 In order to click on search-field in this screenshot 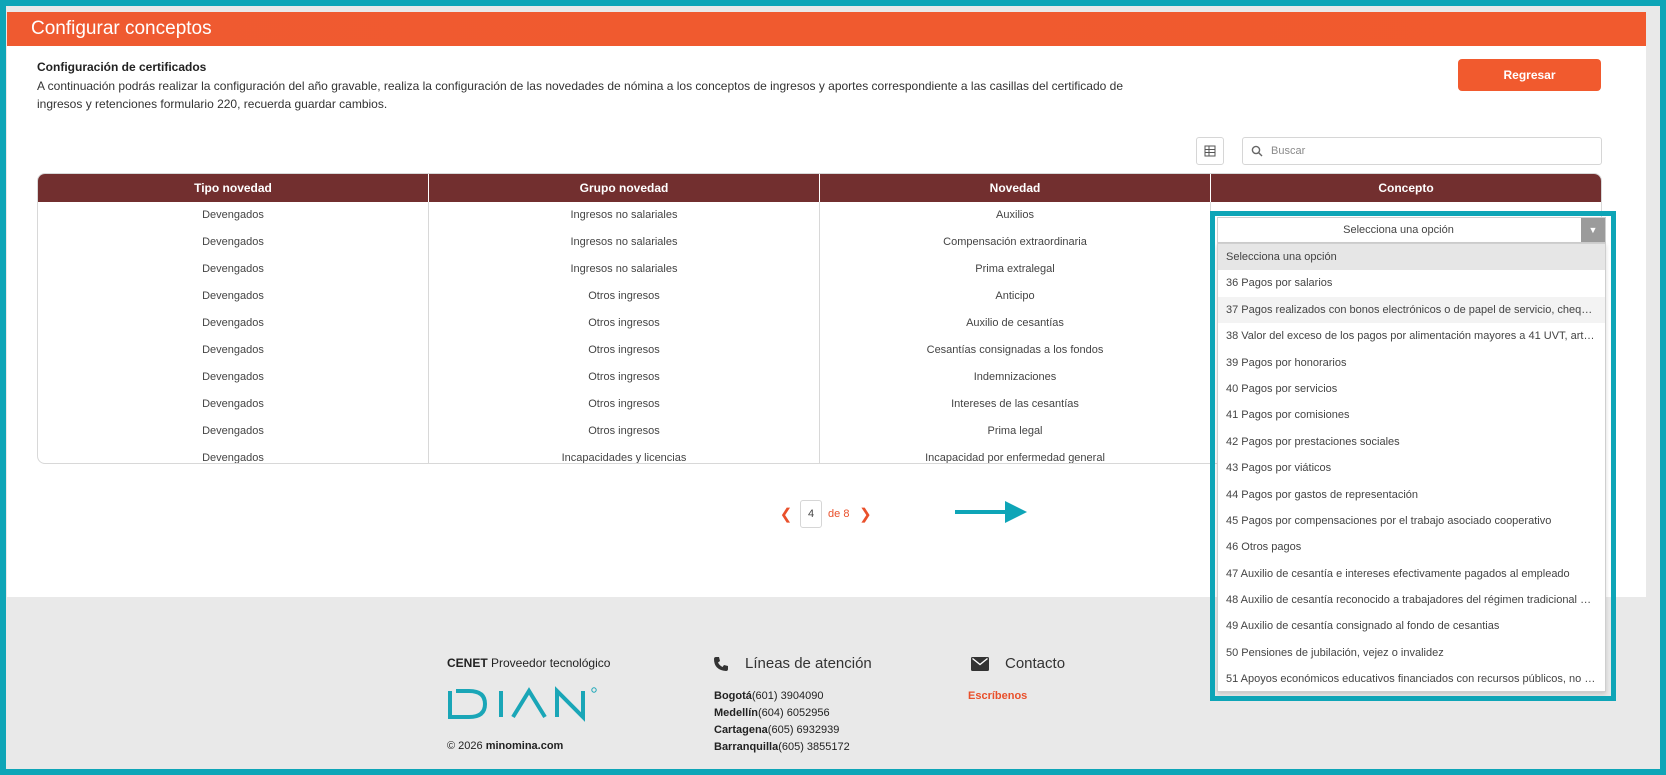, I will do `click(1422, 151)`.